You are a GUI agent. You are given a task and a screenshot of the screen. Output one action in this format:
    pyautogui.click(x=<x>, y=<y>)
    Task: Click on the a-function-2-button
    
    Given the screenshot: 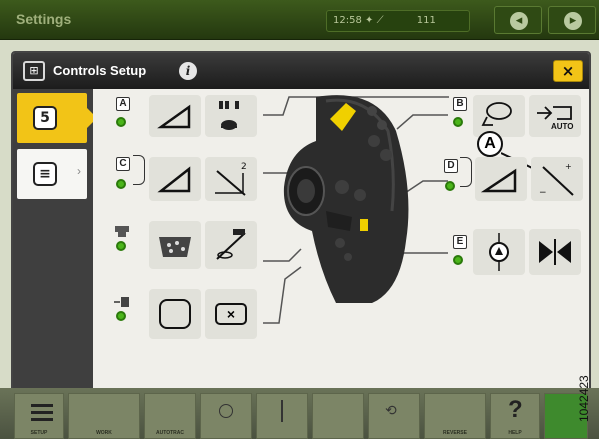 What is the action you would take?
    pyautogui.click(x=231, y=116)
    